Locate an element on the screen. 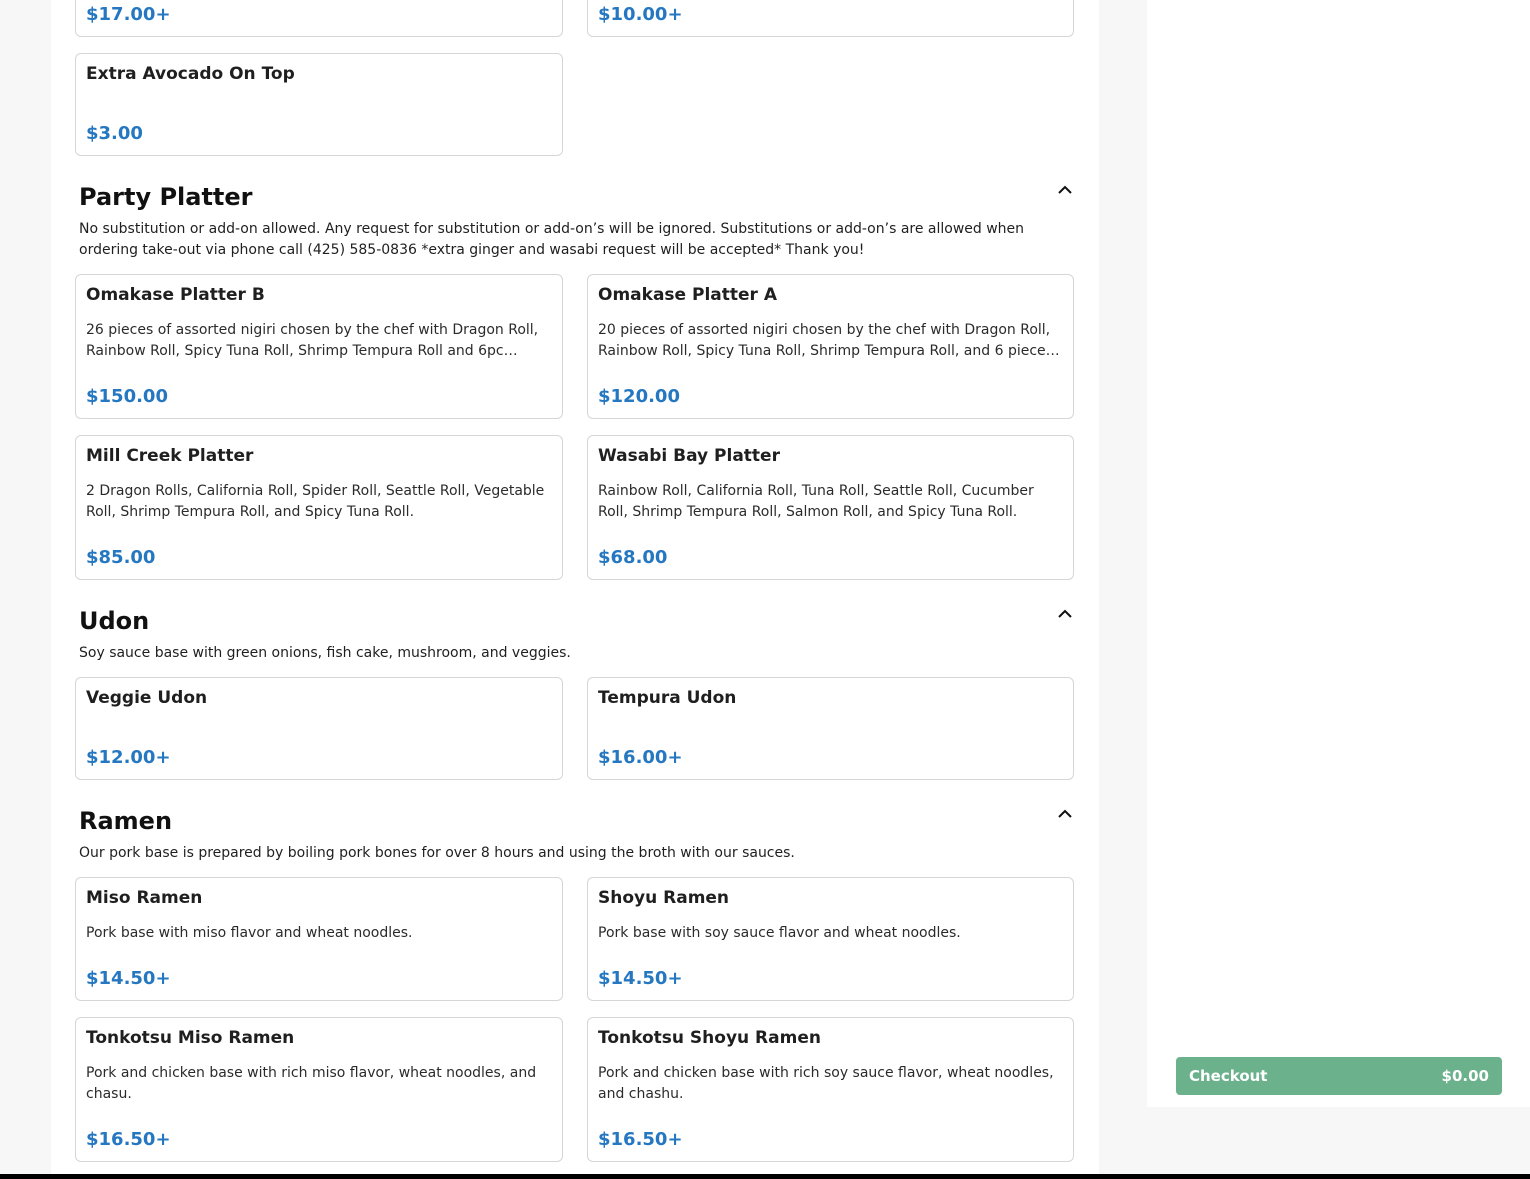 The width and height of the screenshot is (1530, 1179). item-name: Veggie Udon is located at coordinates (147, 698).